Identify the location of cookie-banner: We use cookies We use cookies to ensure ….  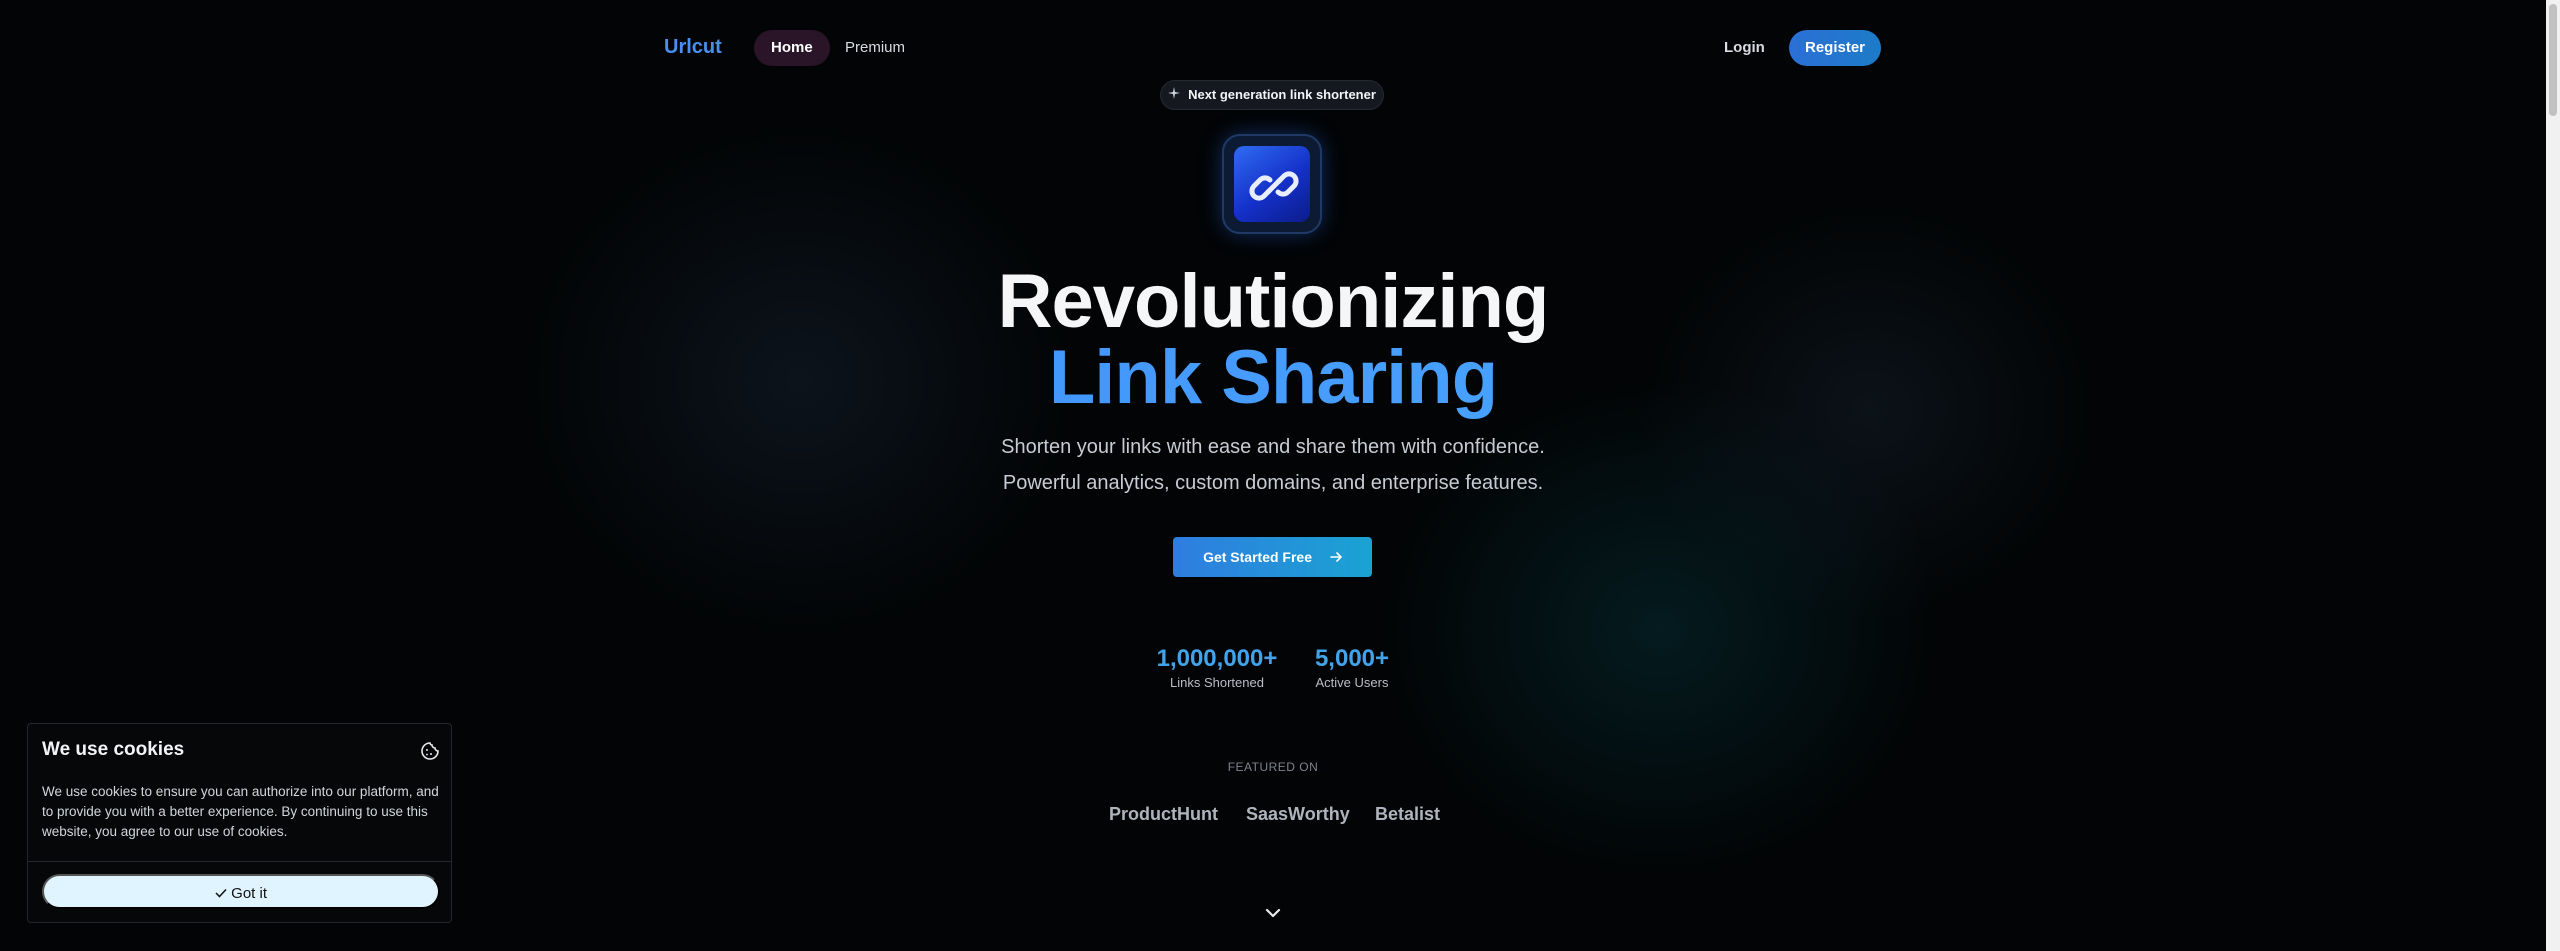
(239, 823).